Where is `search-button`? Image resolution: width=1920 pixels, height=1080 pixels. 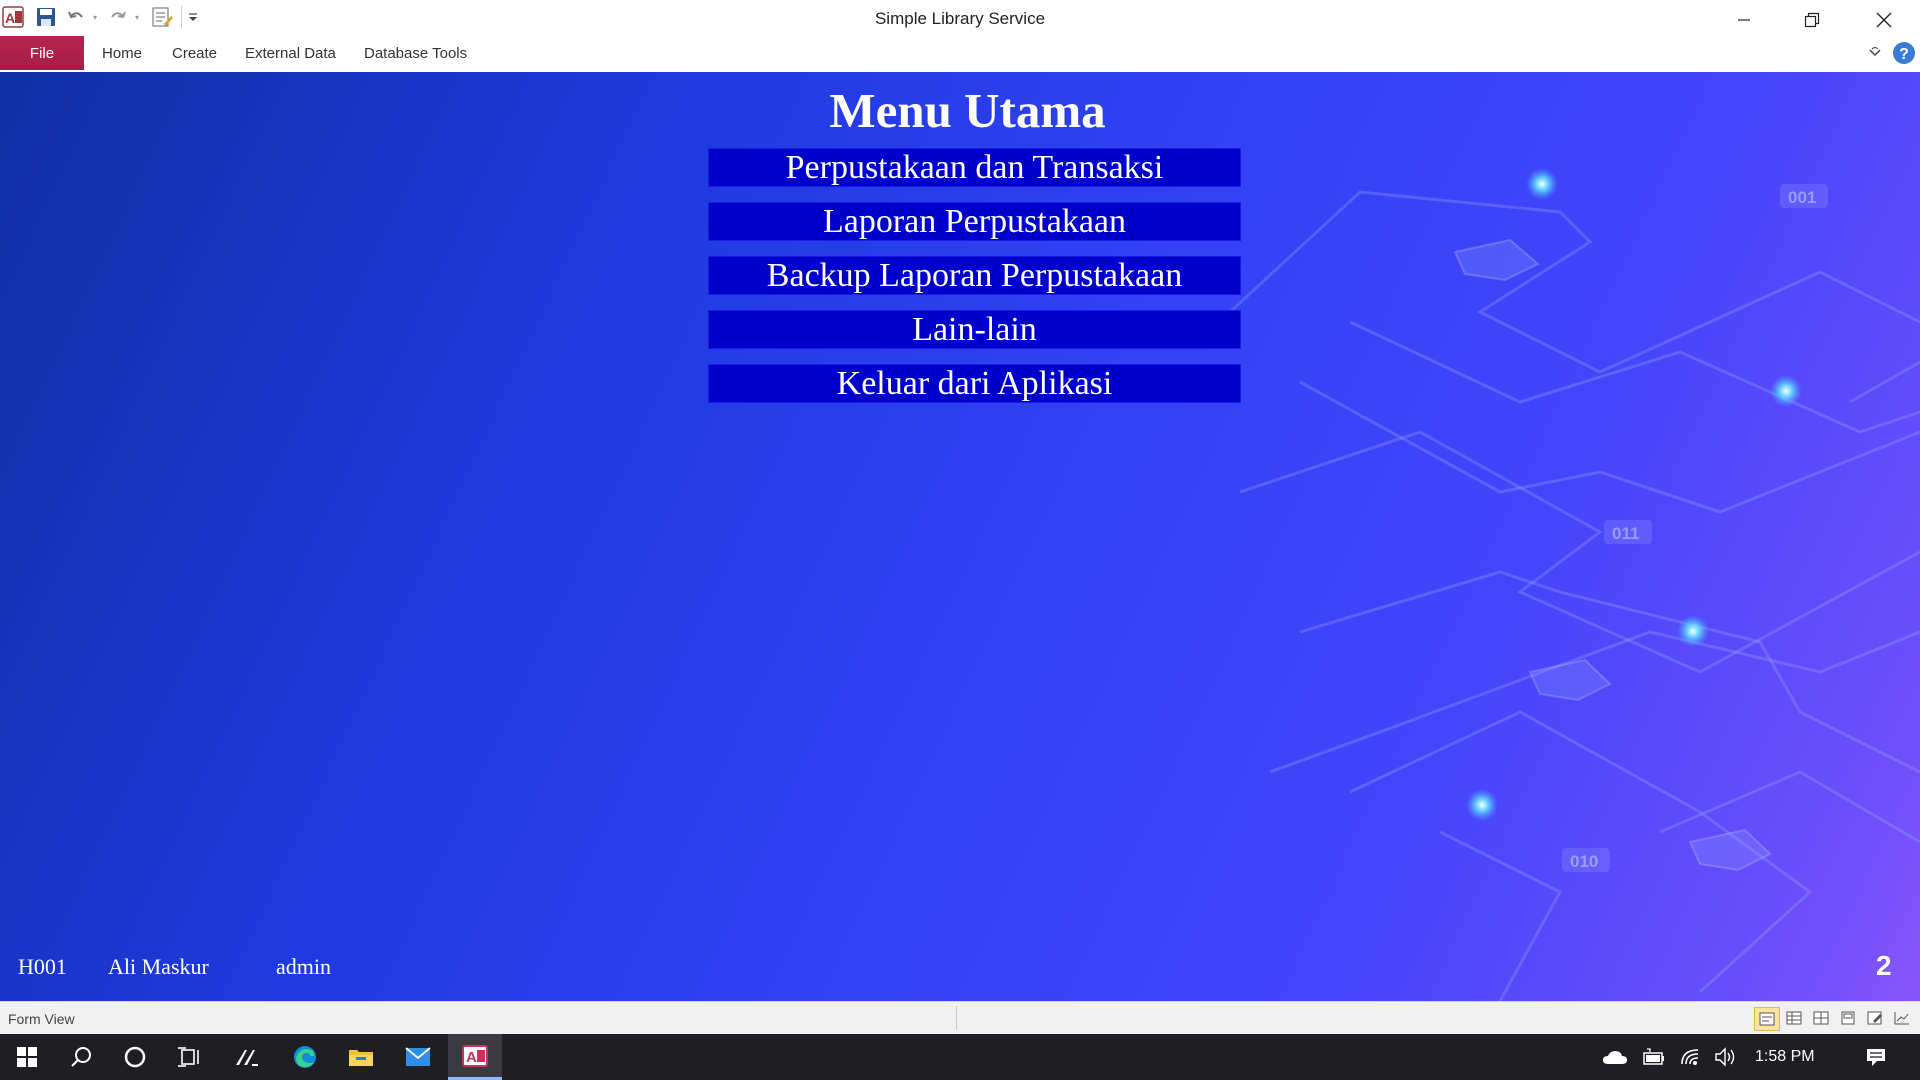
search-button is located at coordinates (81, 1057).